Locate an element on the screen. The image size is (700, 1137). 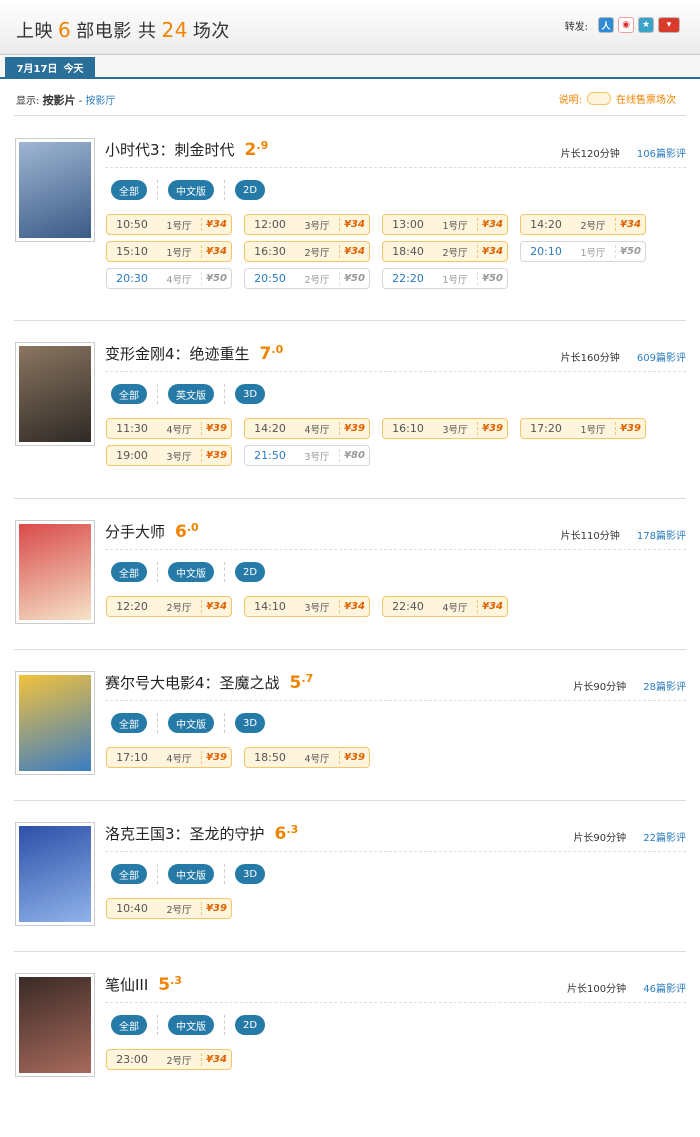
showtime-online: 18:40 2号厅 ¥34 is located at coordinates (445, 251).